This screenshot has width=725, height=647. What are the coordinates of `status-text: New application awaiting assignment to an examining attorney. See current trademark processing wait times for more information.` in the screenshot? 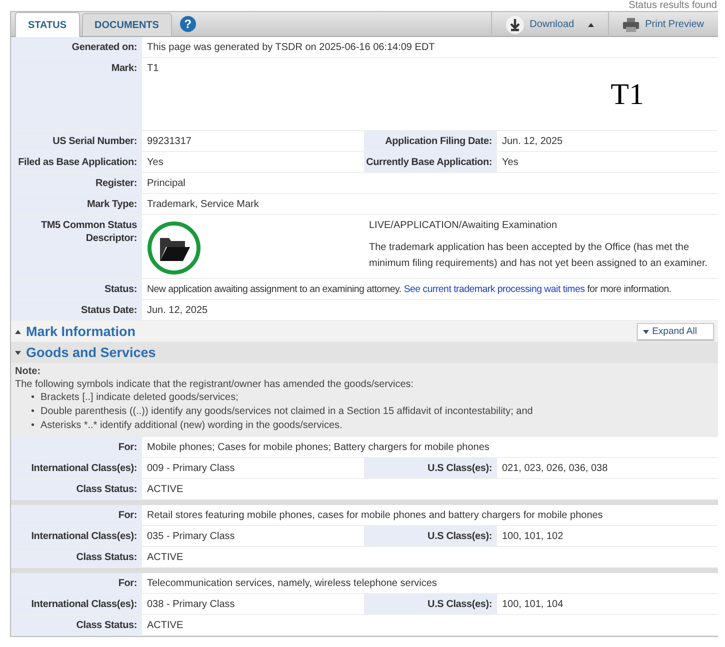 It's located at (409, 290).